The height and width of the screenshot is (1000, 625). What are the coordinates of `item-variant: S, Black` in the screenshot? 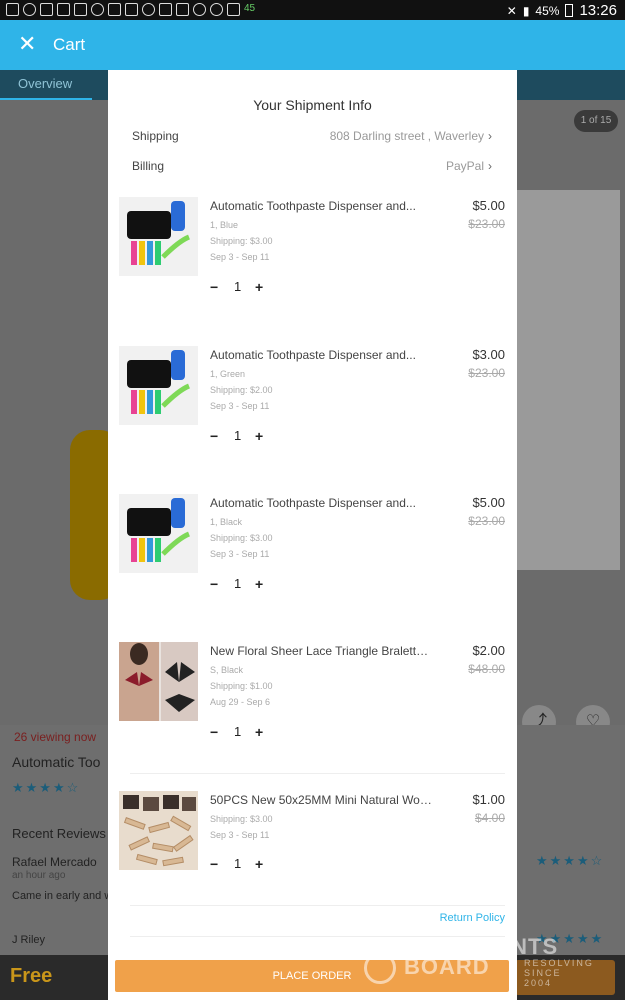 It's located at (227, 670).